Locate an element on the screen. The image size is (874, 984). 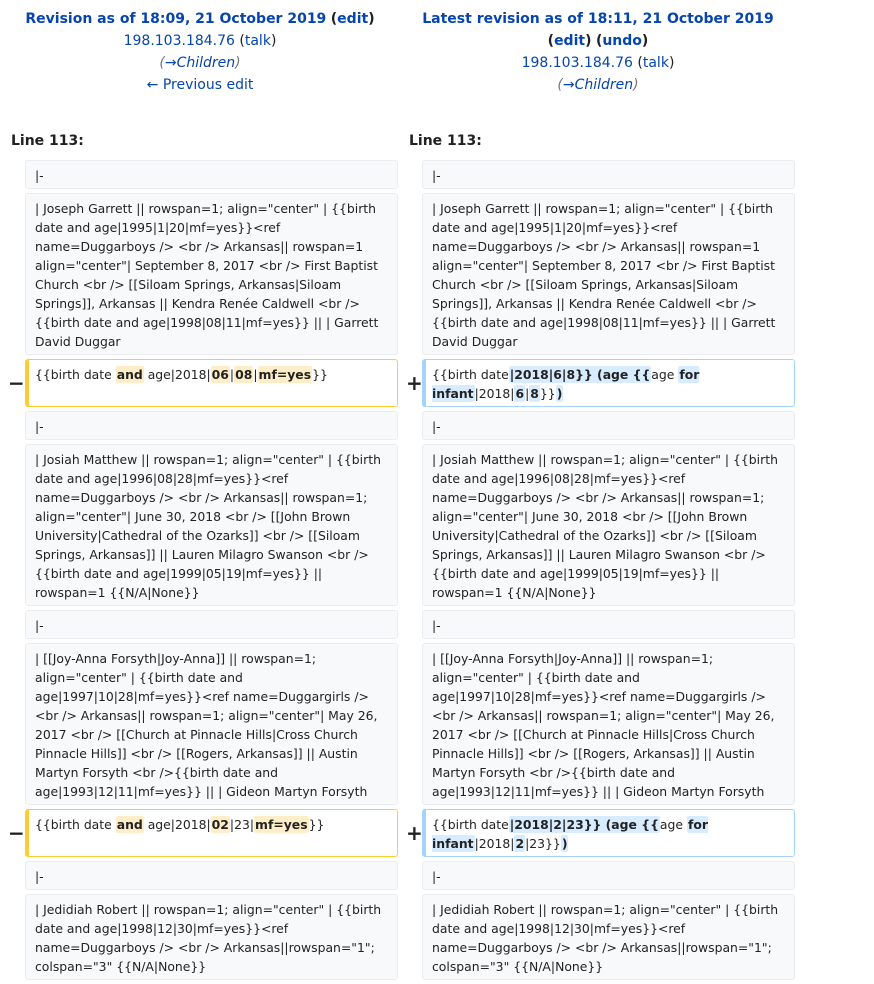
new-edit-link: edit is located at coordinates (569, 41).